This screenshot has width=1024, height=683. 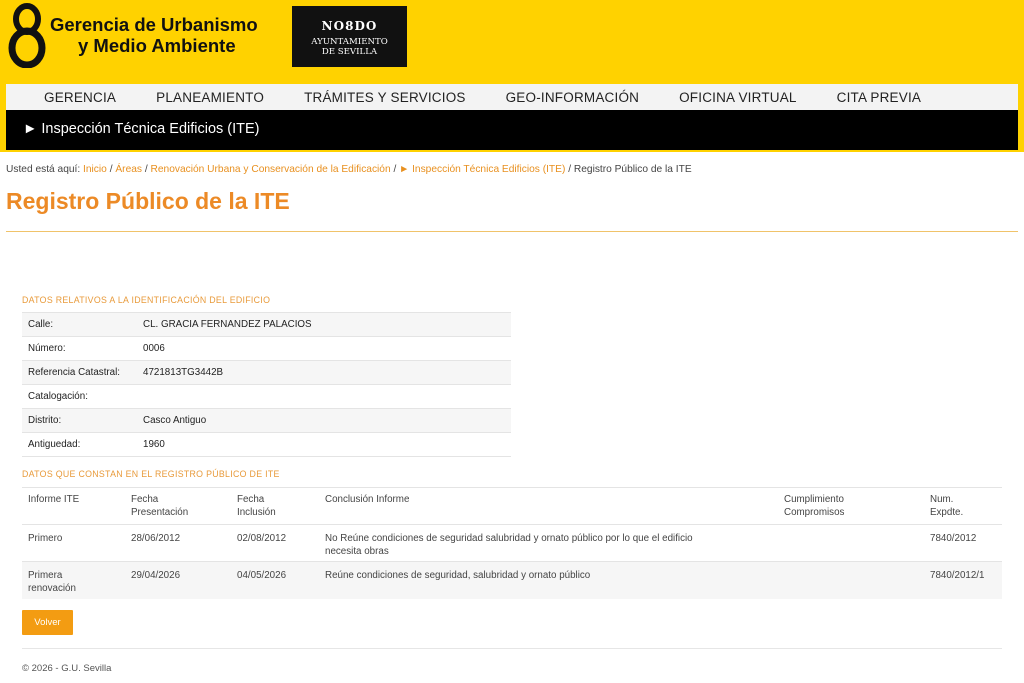 What do you see at coordinates (178, 580) in the screenshot?
I see `cell-presentacion: 29/04/2026` at bounding box center [178, 580].